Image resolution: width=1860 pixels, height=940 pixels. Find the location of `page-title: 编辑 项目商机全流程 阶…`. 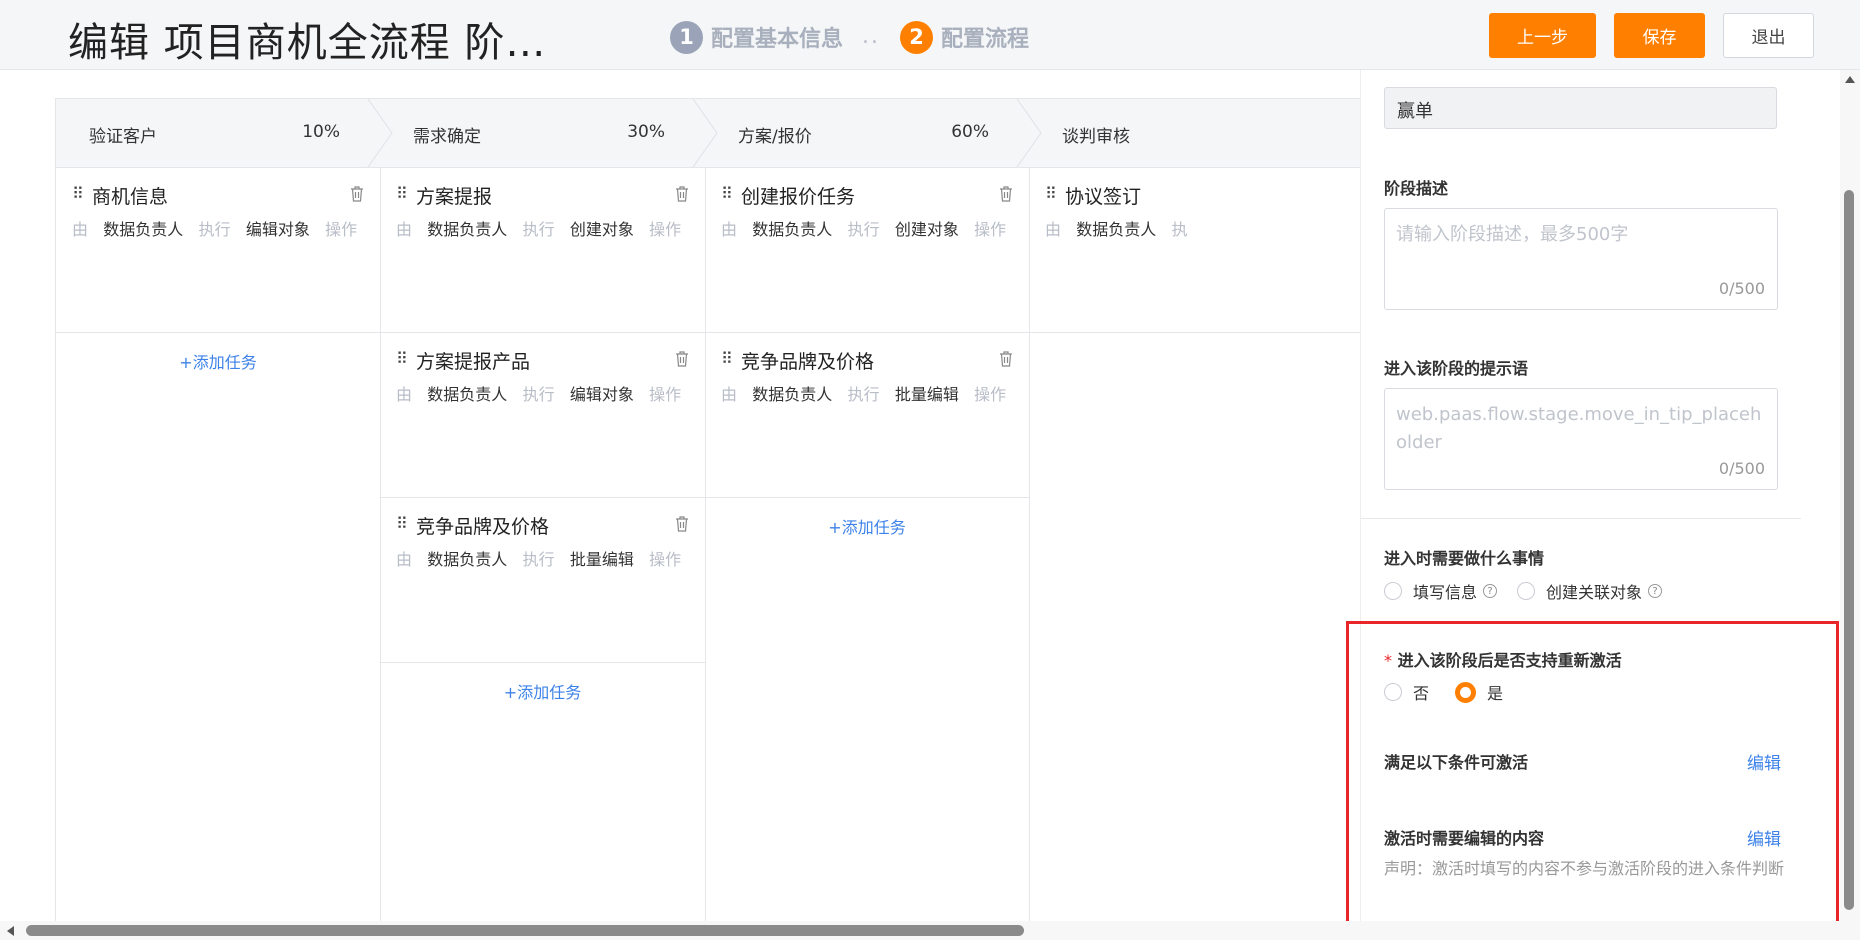

page-title: 编辑 项目商机全流程 阶… is located at coordinates (307, 43).